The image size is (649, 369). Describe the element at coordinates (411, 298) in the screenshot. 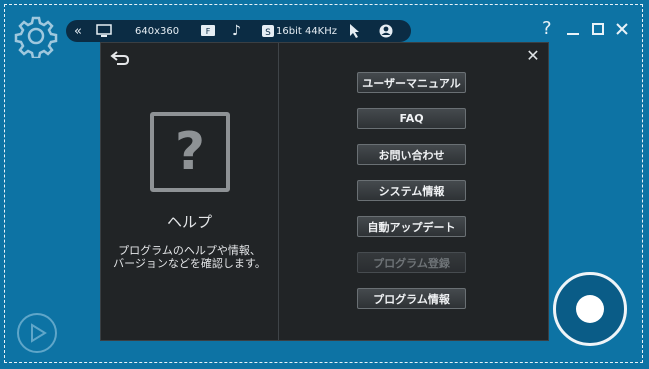

I see `program-info-button: プログラム情報` at that location.